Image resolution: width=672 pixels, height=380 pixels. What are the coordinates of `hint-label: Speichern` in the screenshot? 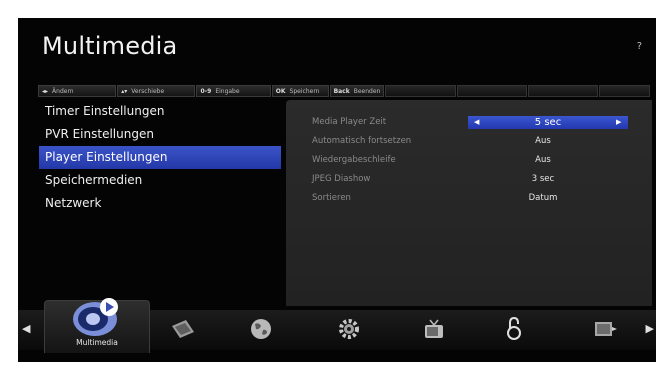 It's located at (304, 91).